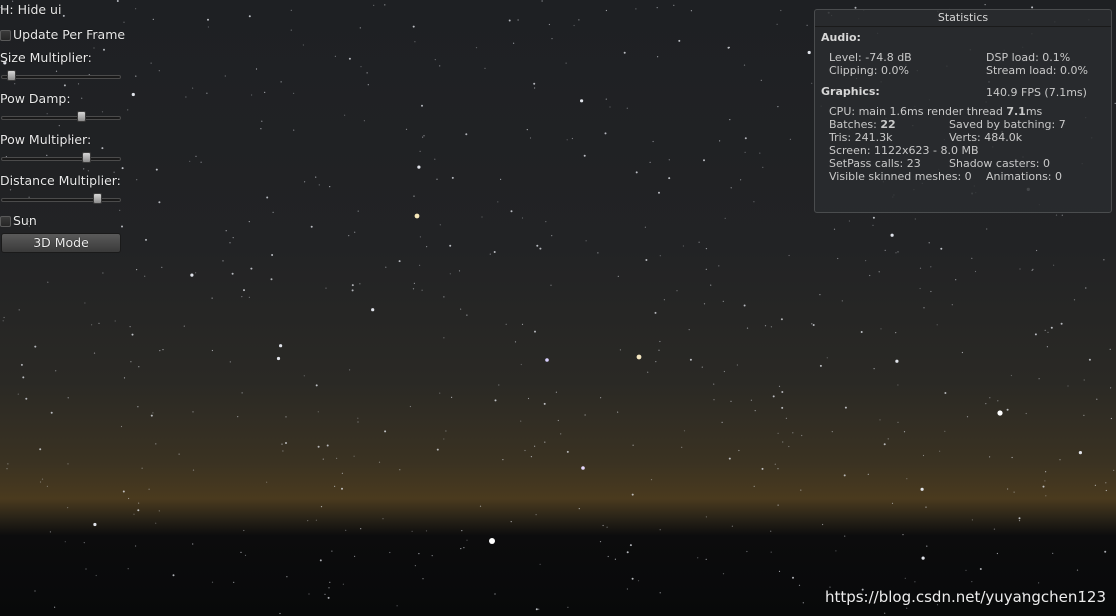 Image resolution: width=1116 pixels, height=616 pixels. Describe the element at coordinates (5, 221) in the screenshot. I see `sun-checkbox` at that location.